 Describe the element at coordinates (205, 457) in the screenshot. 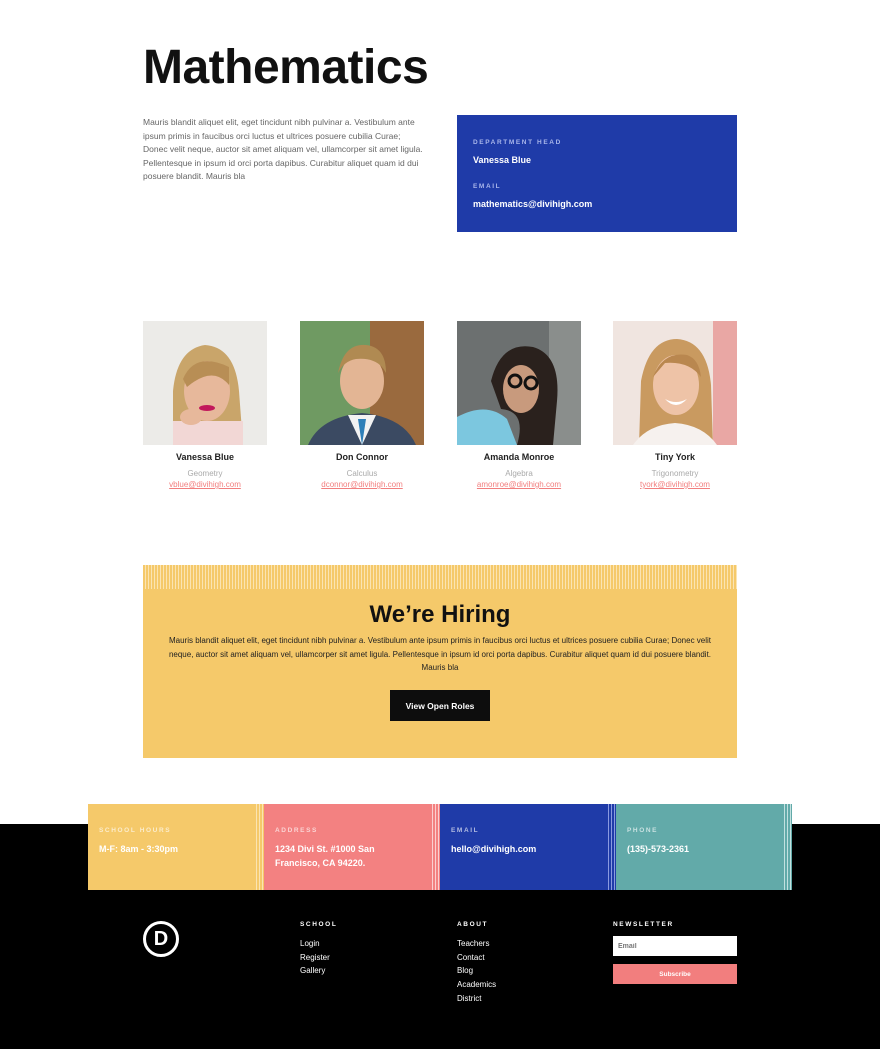

I see `member-name: Vanessa Blue` at that location.